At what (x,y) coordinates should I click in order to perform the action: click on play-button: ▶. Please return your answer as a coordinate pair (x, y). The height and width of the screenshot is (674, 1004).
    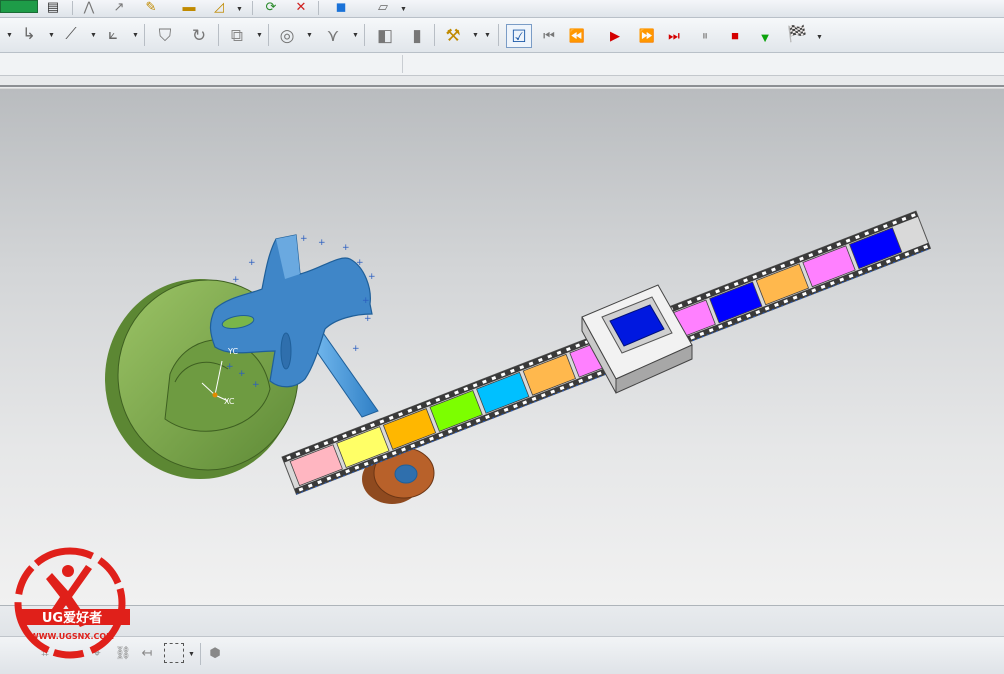
    Looking at the image, I should click on (615, 35).